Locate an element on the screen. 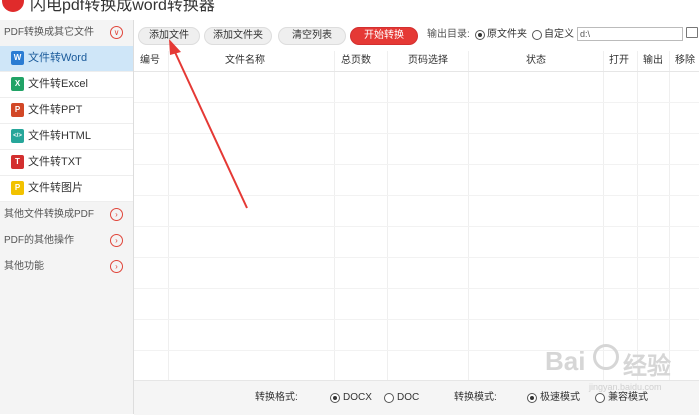 This screenshot has width=699, height=415. group-other-to-pdf: 其他文件转换成PDF › is located at coordinates (66, 215).